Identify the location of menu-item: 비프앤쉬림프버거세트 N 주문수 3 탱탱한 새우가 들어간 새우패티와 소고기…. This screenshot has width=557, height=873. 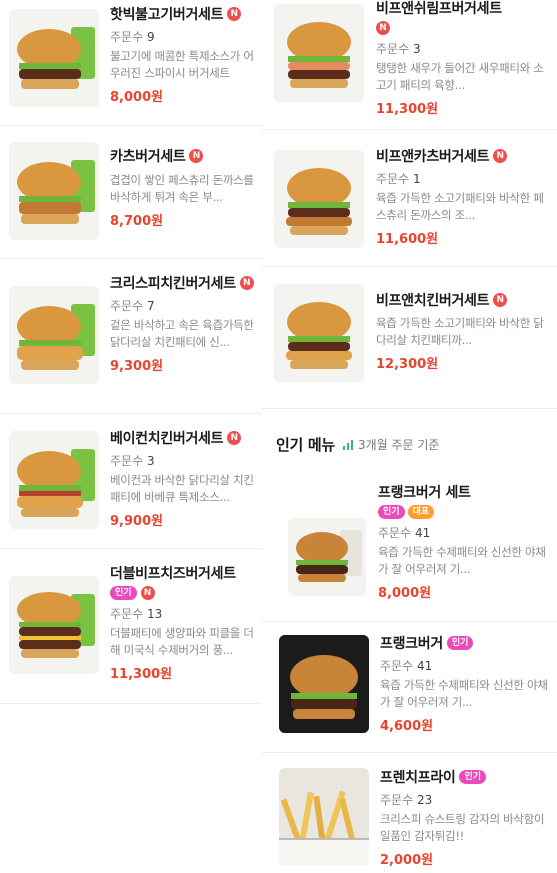
(409, 65).